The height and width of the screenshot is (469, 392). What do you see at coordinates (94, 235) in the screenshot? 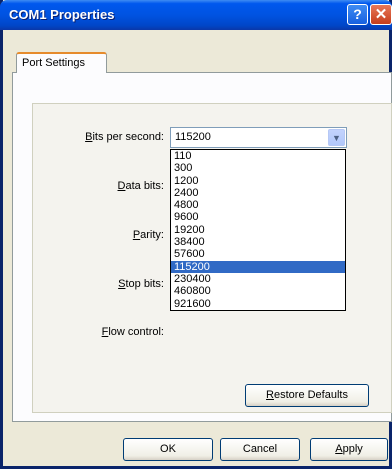
I see `parity-label: Parity:` at bounding box center [94, 235].